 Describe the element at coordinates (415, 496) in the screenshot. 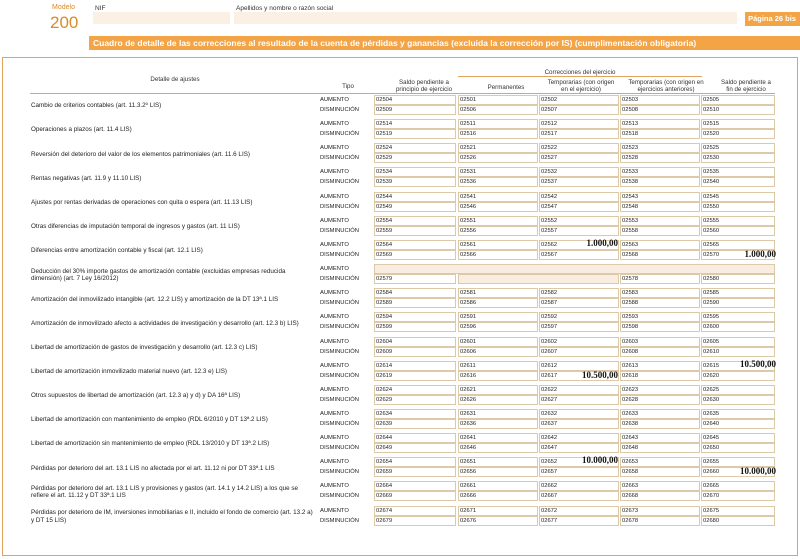

I see `box-disminucion-0: 02669` at that location.